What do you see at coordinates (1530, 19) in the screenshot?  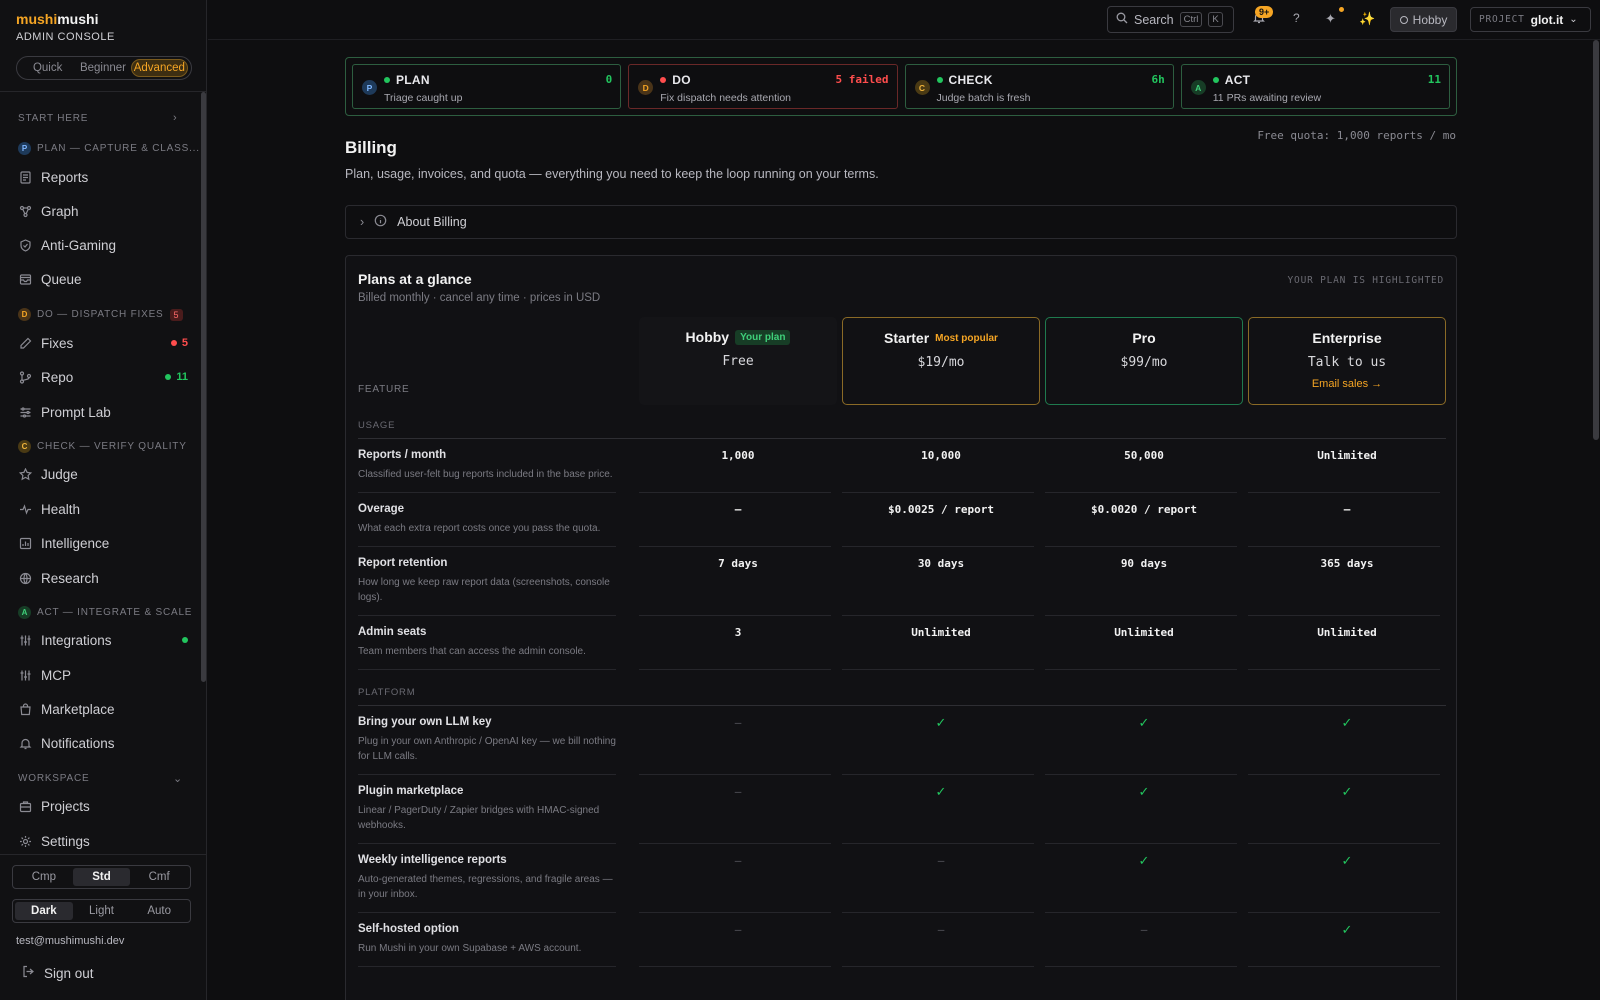 I see `project-selector: PROJECT glot.it ⌄` at bounding box center [1530, 19].